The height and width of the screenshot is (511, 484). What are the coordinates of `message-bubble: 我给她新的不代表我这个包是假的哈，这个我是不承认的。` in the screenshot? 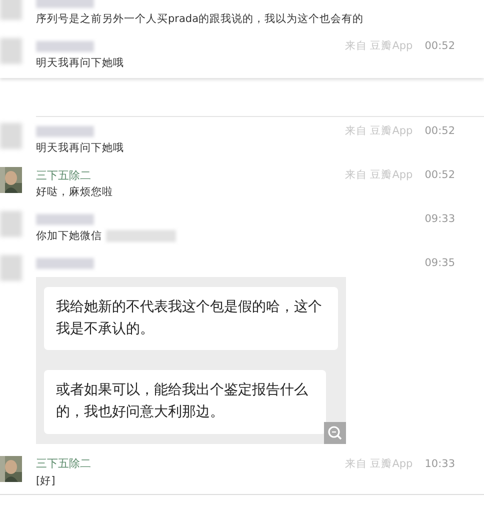 It's located at (191, 318).